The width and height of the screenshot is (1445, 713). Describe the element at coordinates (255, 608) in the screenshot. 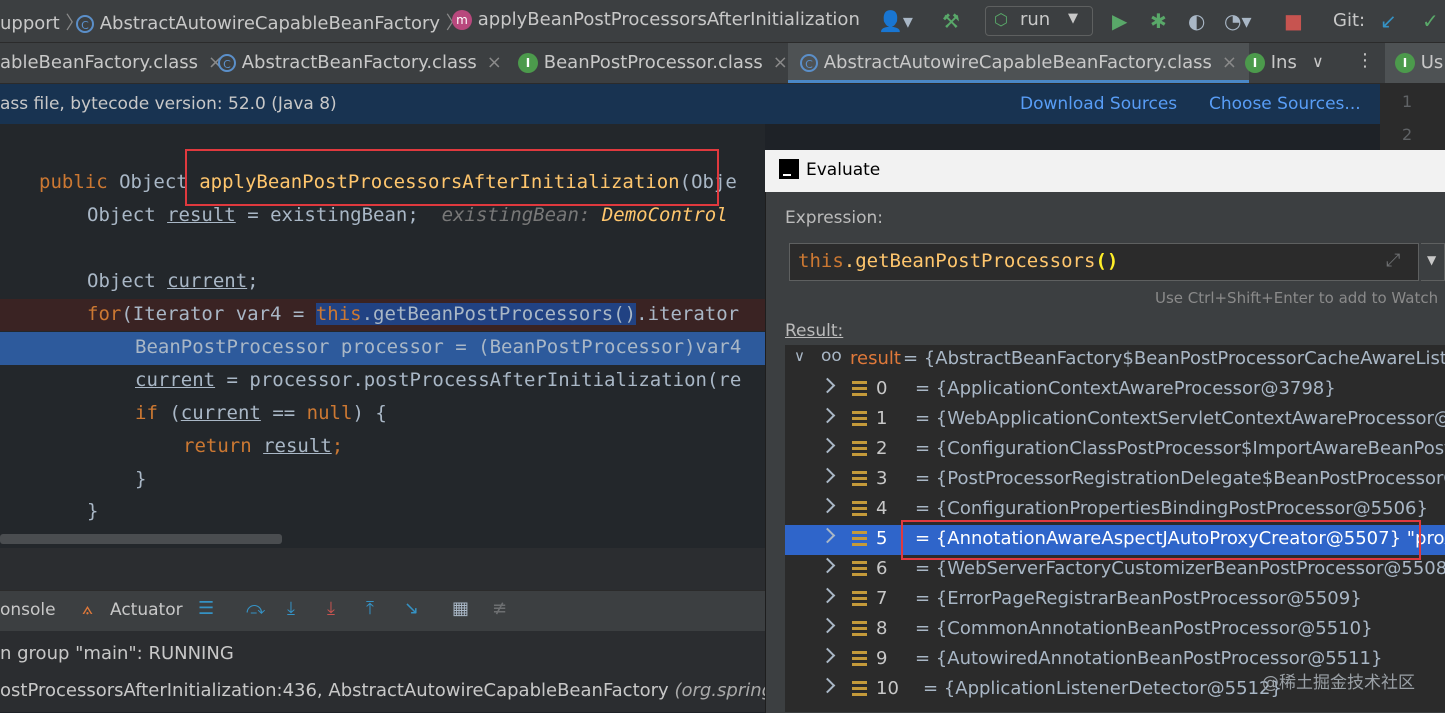

I see `step-over-icon: ⤼` at that location.